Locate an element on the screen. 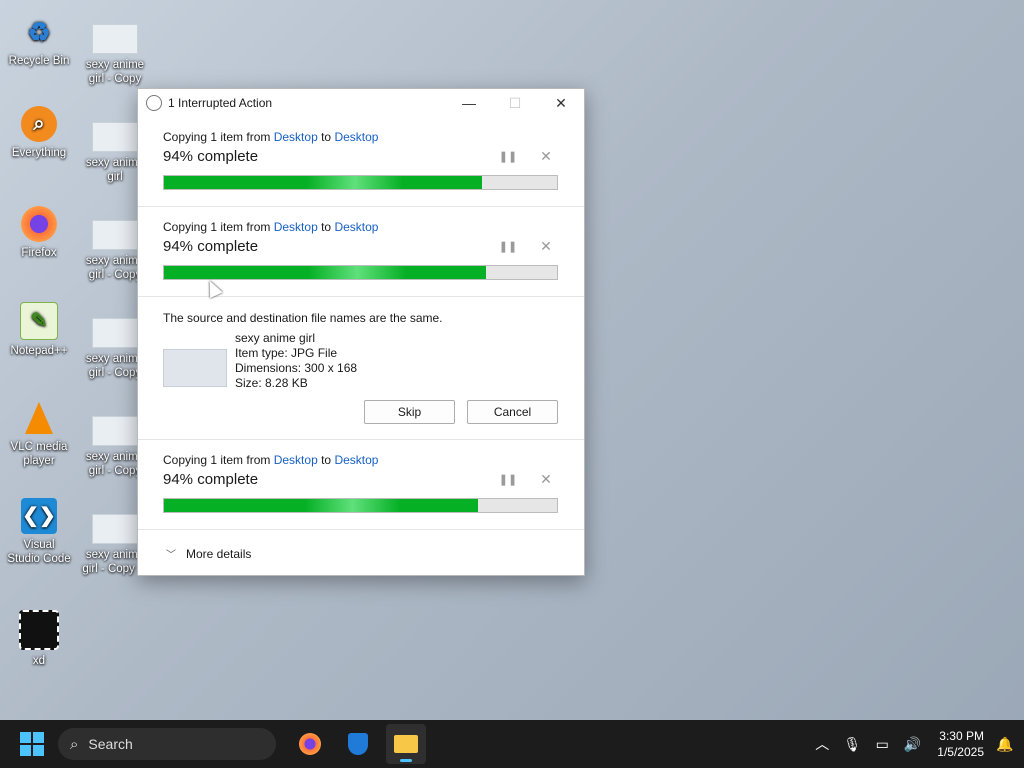 The width and height of the screenshot is (1024, 768). desktop-file-label: sexy anime girl - Copy is located at coordinates (115, 72).